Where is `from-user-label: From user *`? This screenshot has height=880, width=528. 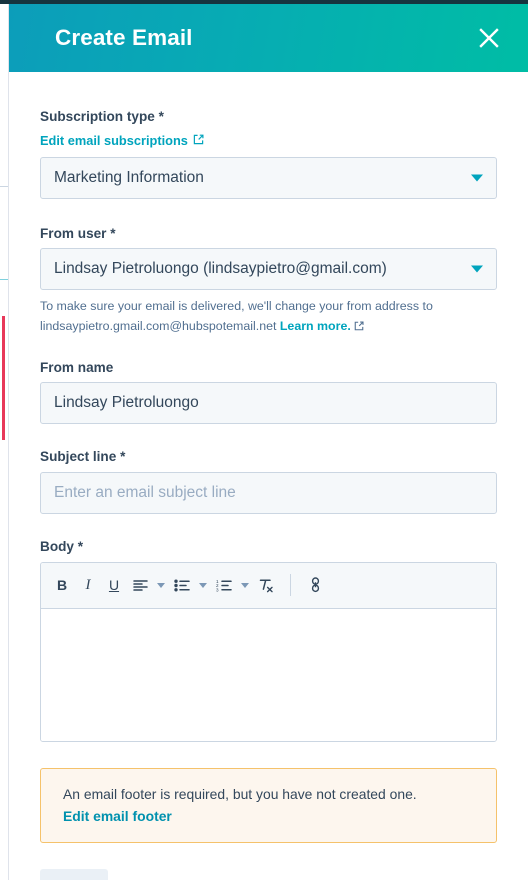
from-user-label: From user * is located at coordinates (78, 233).